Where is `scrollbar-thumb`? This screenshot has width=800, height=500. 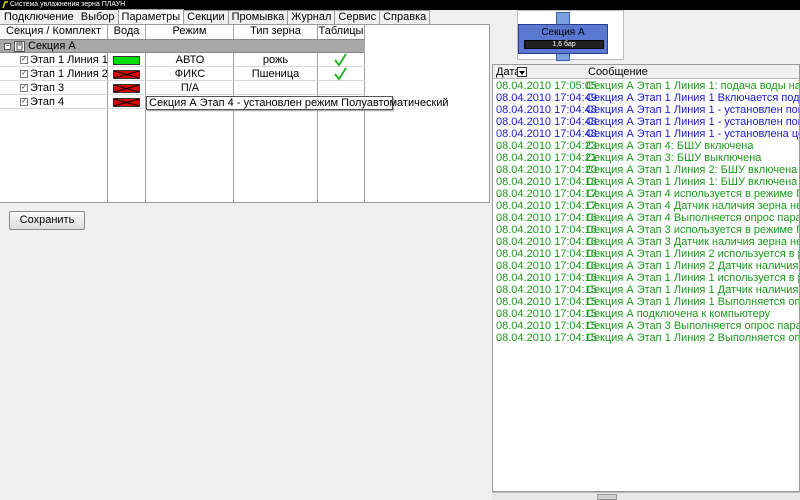 scrollbar-thumb is located at coordinates (607, 497).